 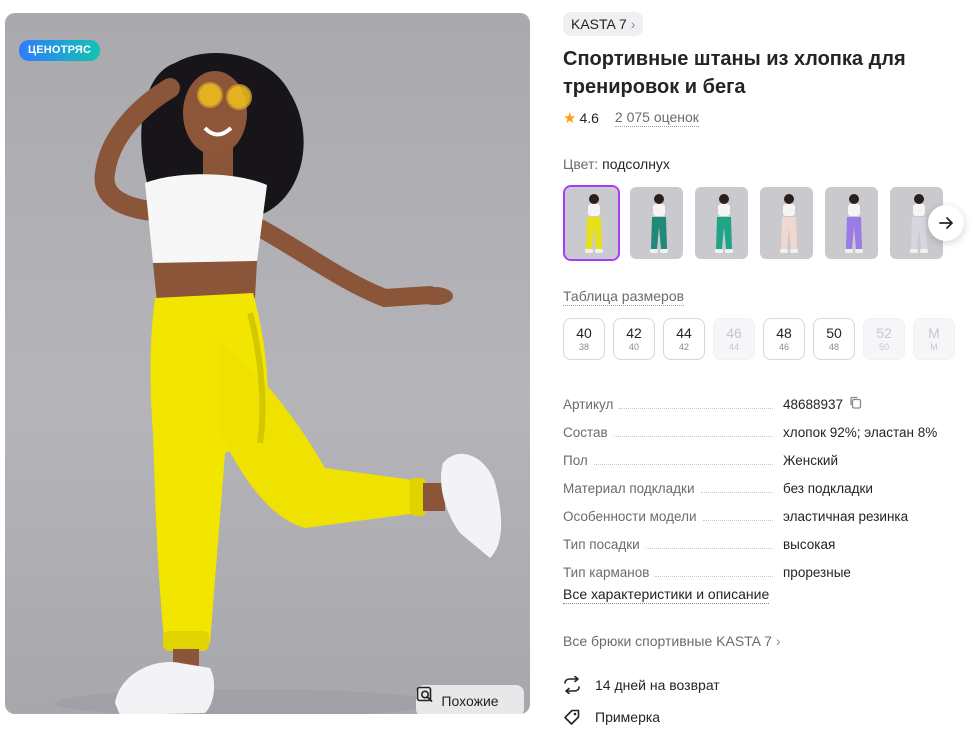 I want to click on size-ru-label: 50, so click(x=883, y=347).